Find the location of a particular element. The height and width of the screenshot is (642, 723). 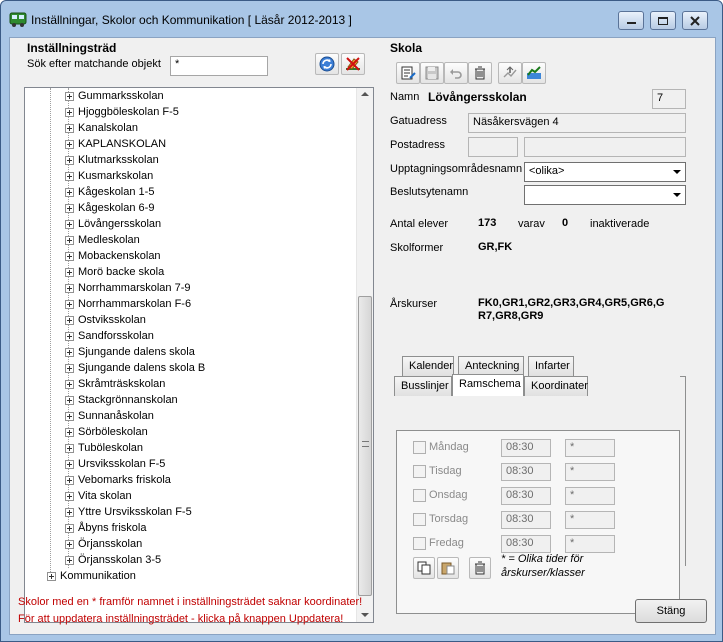

clear-search-button is located at coordinates (353, 64).